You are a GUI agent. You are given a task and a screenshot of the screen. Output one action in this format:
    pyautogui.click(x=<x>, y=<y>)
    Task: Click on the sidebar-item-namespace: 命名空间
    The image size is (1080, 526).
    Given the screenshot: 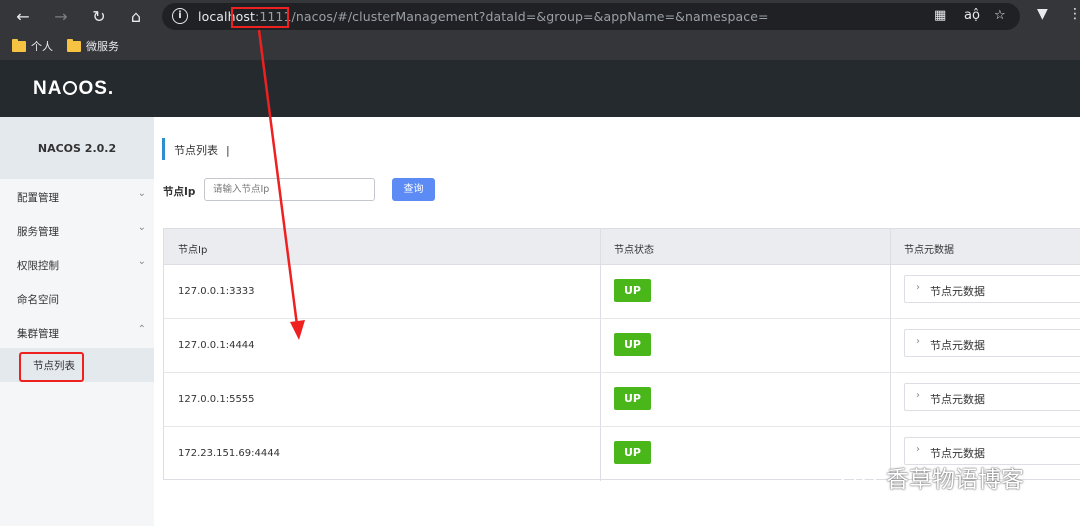 What is the action you would take?
    pyautogui.click(x=77, y=298)
    